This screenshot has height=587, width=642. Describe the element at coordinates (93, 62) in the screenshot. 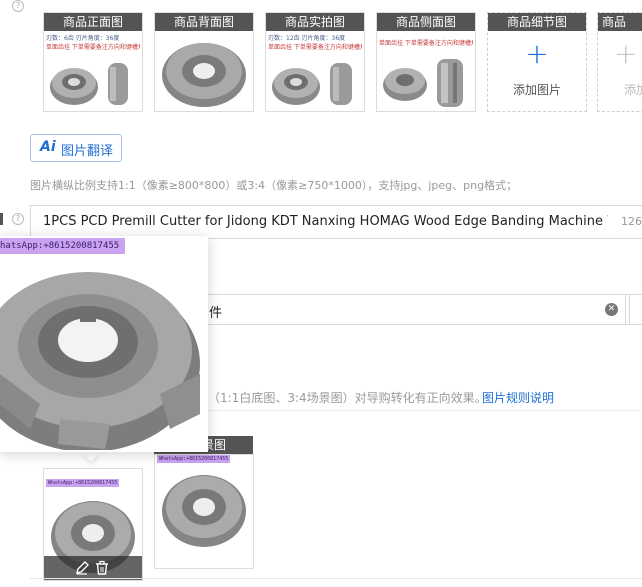

I see `image-tile-front: 商品正面图 刃数：6齿 刃片角度：36度 单面齿挂 下单需要备注方向和键槽角度` at that location.